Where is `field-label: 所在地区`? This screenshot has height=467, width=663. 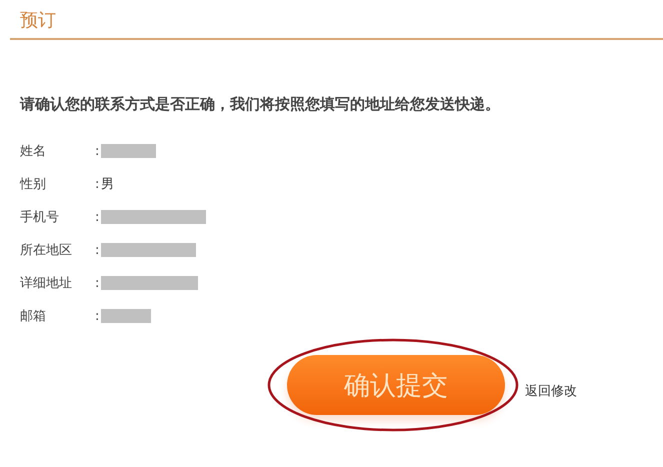 field-label: 所在地区 is located at coordinates (46, 250).